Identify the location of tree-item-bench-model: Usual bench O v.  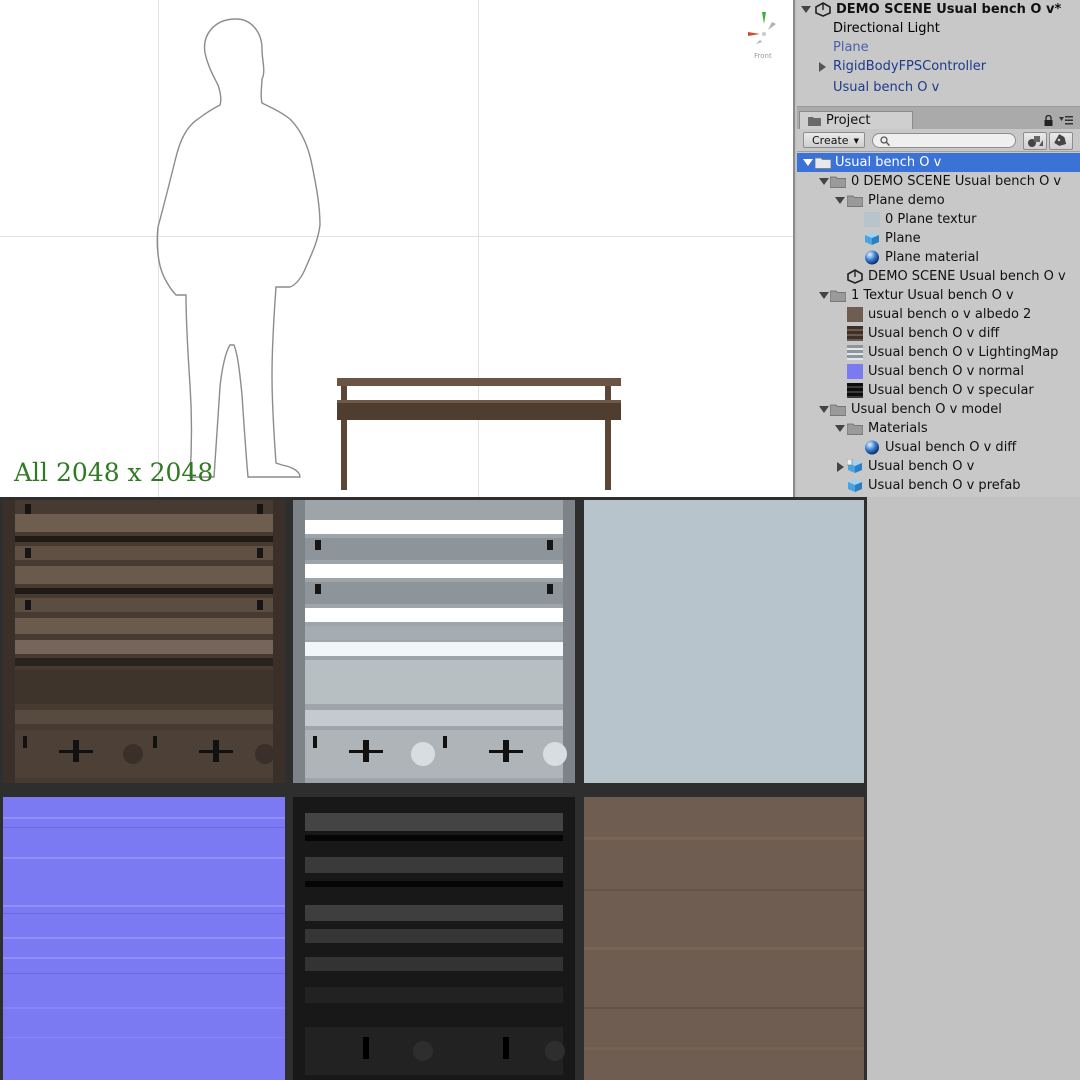
(938, 466).